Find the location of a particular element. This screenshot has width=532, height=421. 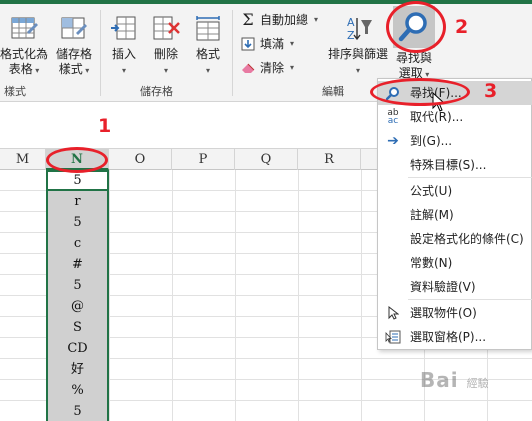

cells-group-label: 儲存格 is located at coordinates (156, 91).